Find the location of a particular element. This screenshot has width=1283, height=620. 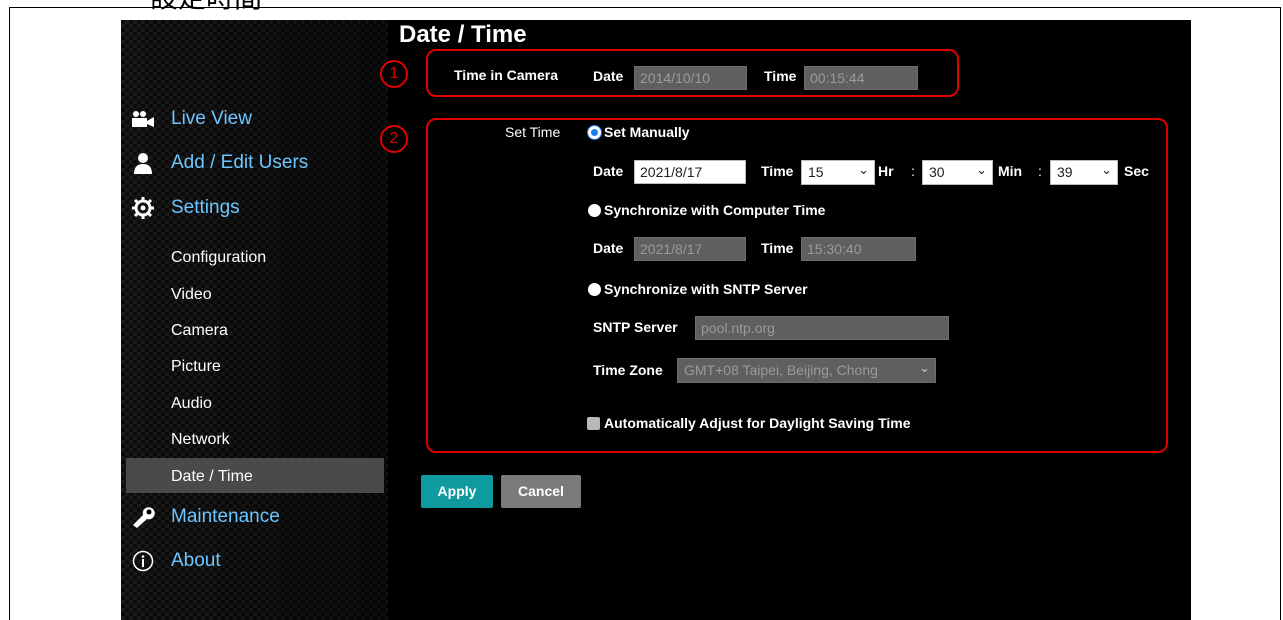

sidebar-item-label: Maintenance is located at coordinates (225, 516).